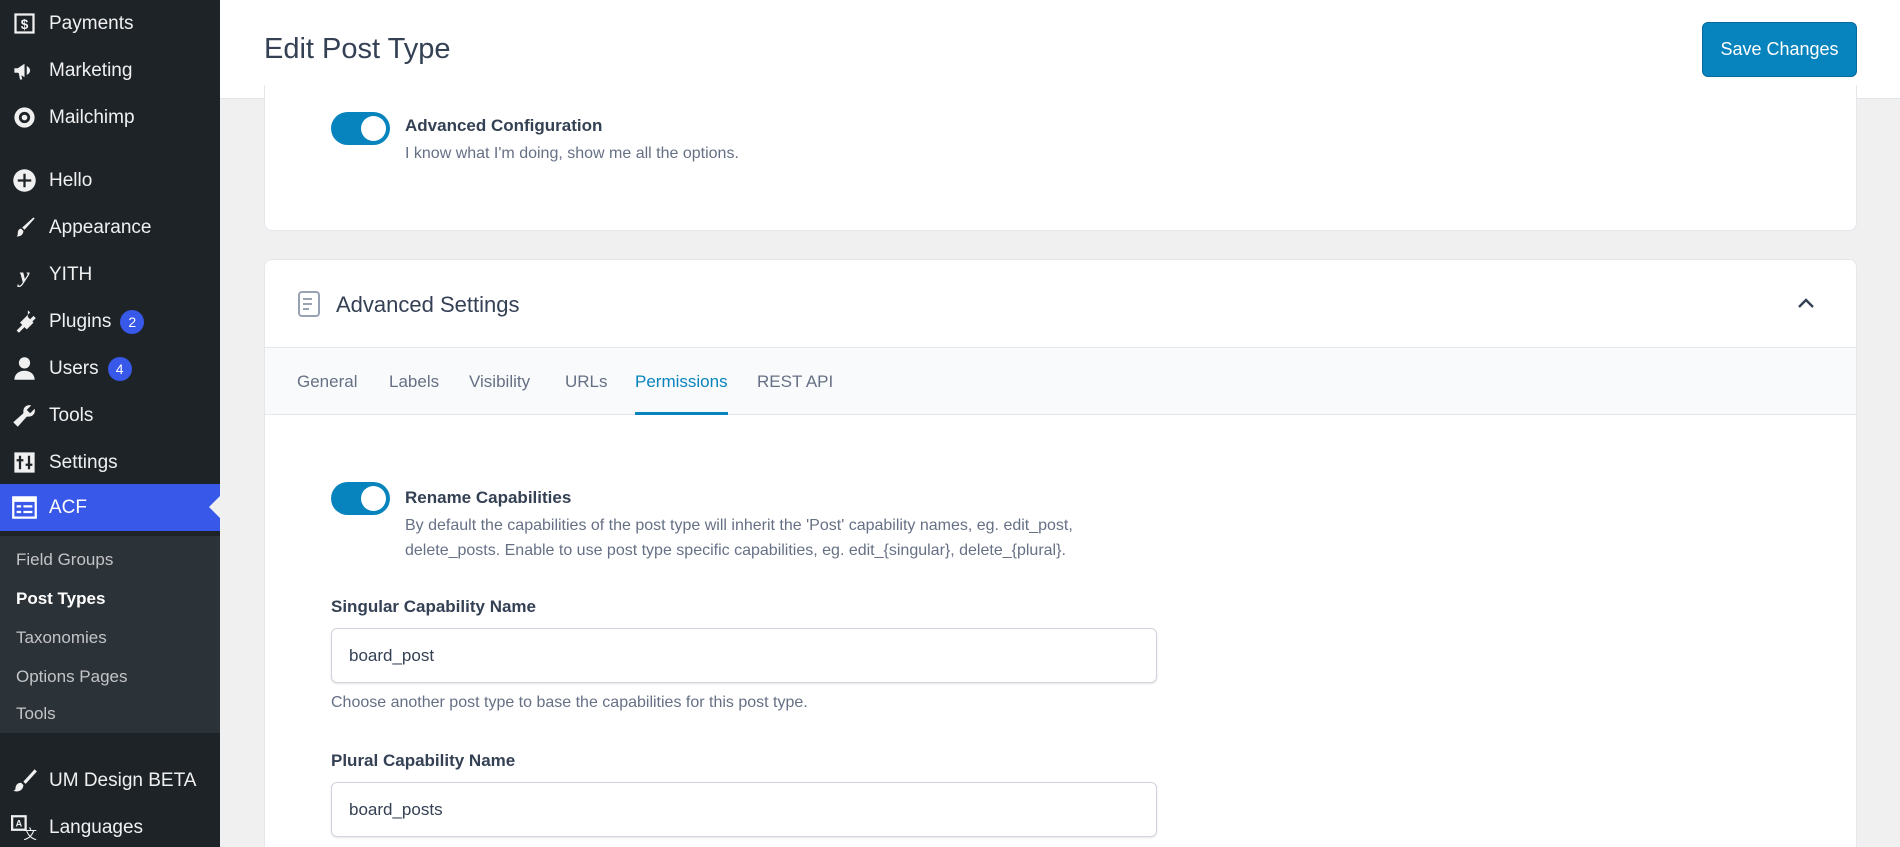  I want to click on svg-text: 文, so click(30, 834).